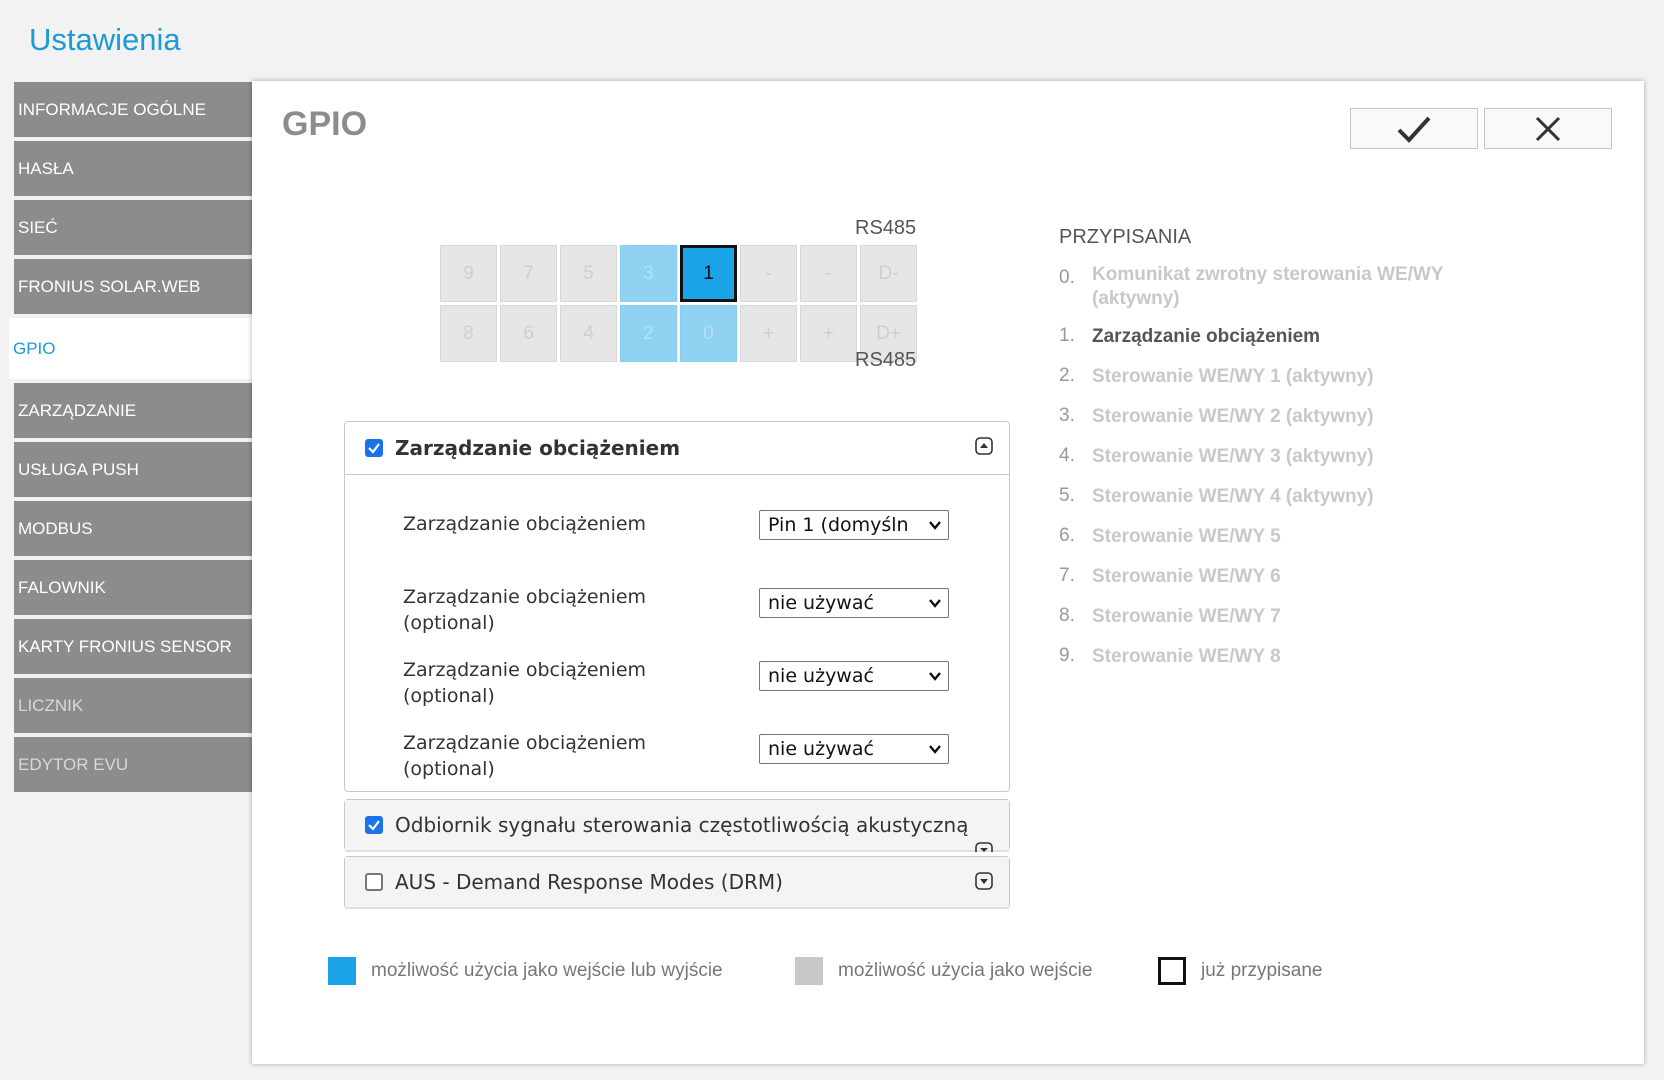 This screenshot has height=1080, width=1664. Describe the element at coordinates (1125, 237) in the screenshot. I see `assignments-title: PRZYPISANIA` at that location.